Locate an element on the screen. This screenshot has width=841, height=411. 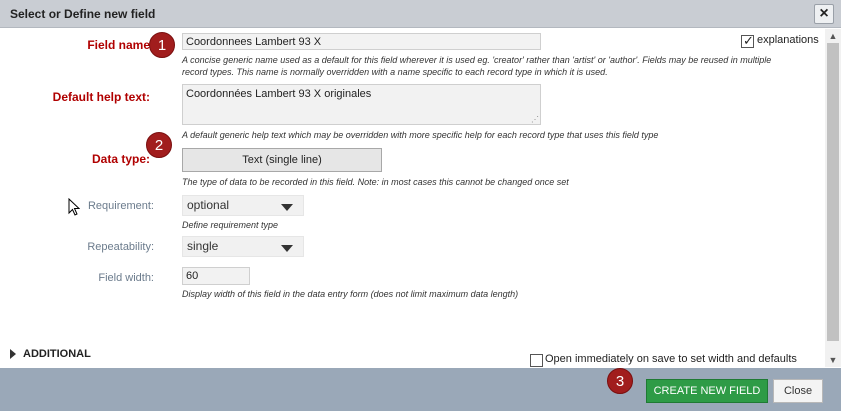
data-type-label: Data type: is located at coordinates (120, 159).